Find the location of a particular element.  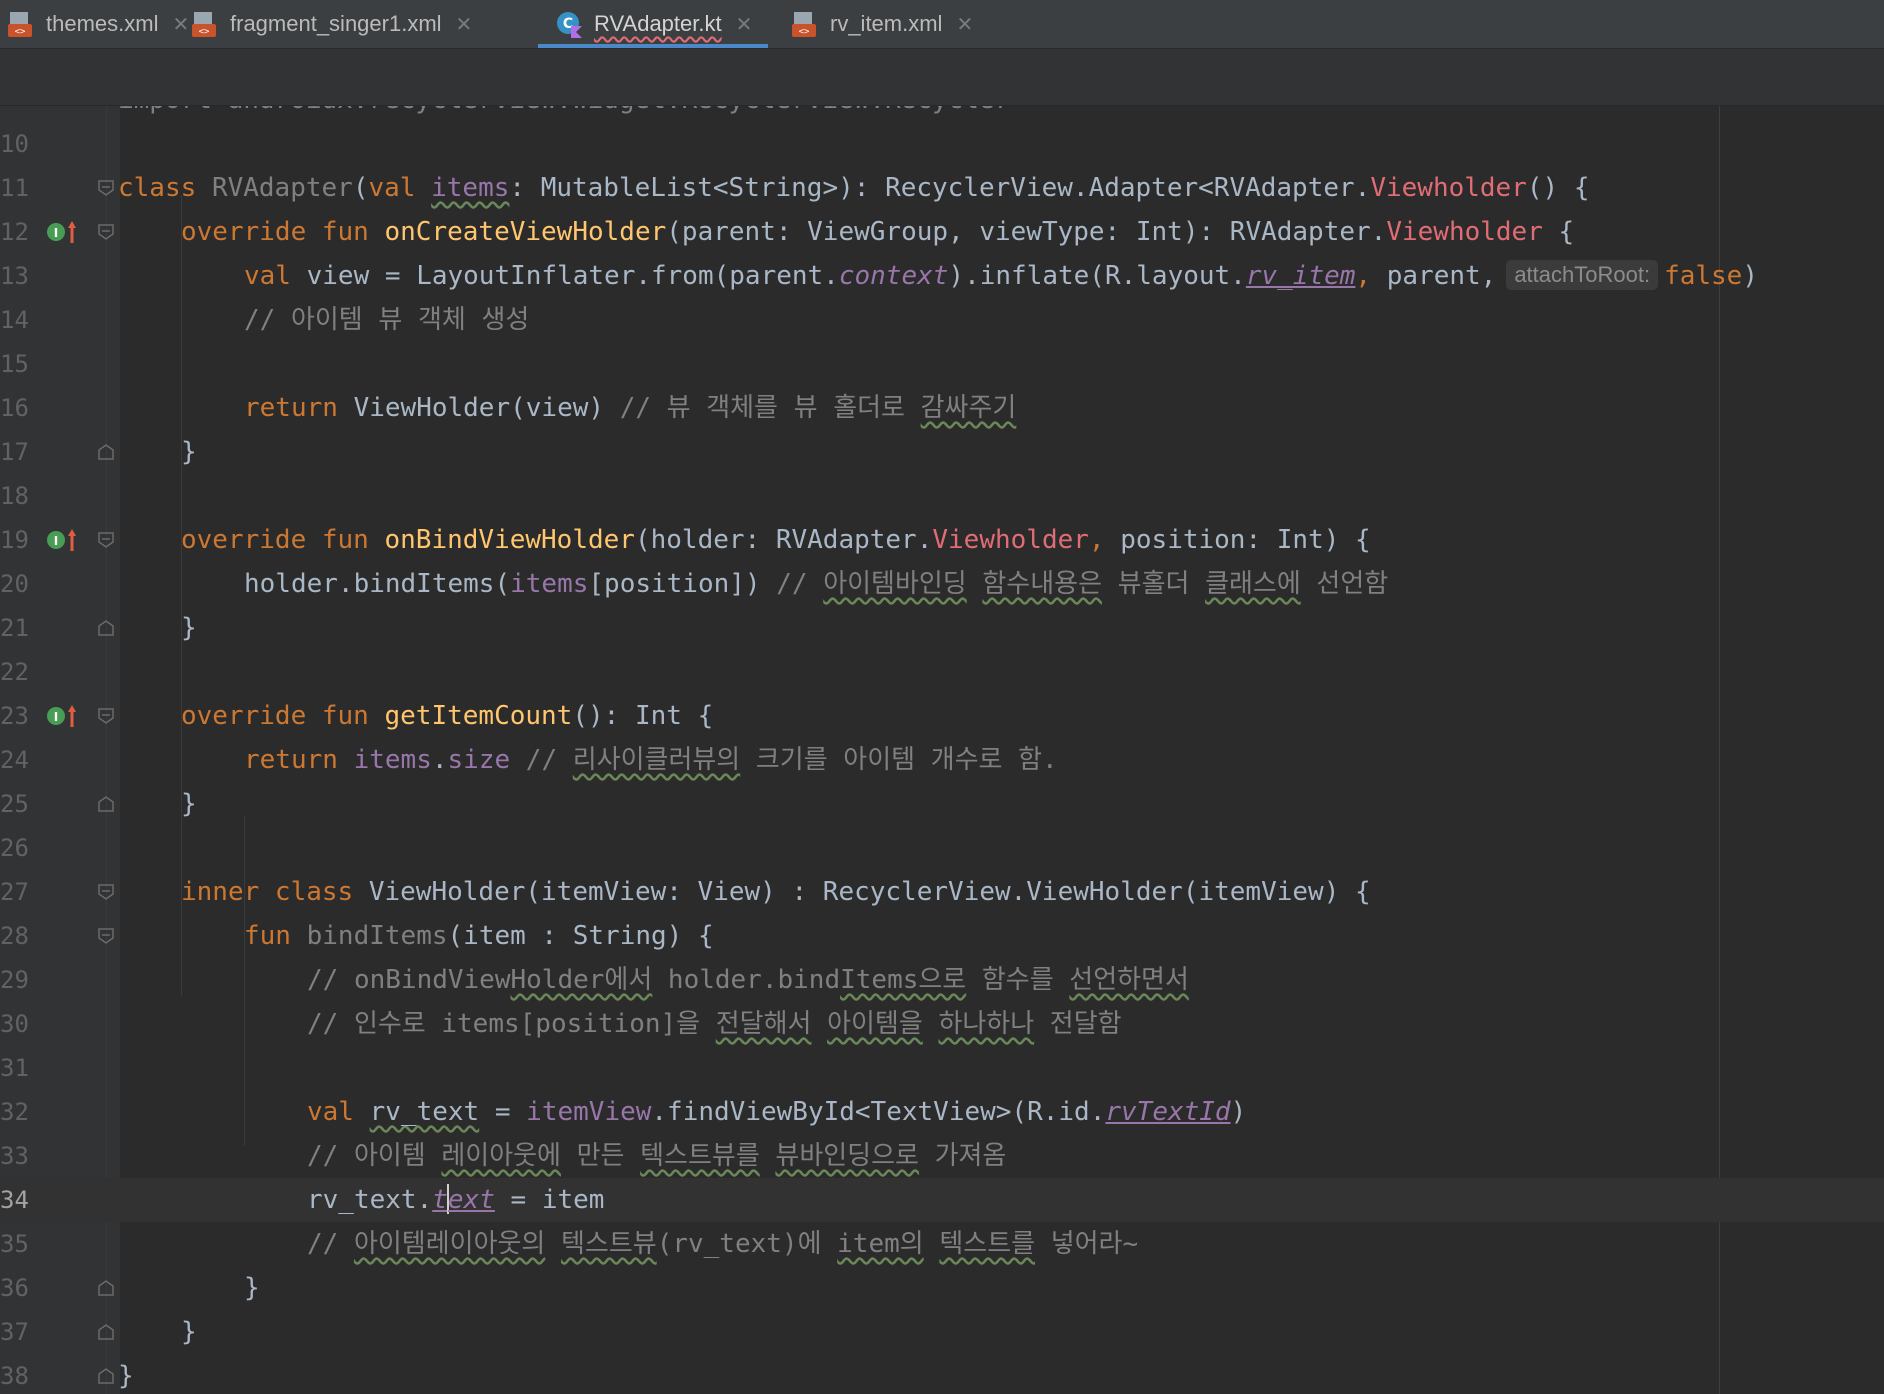

line-number: 38 is located at coordinates (14, 1376).